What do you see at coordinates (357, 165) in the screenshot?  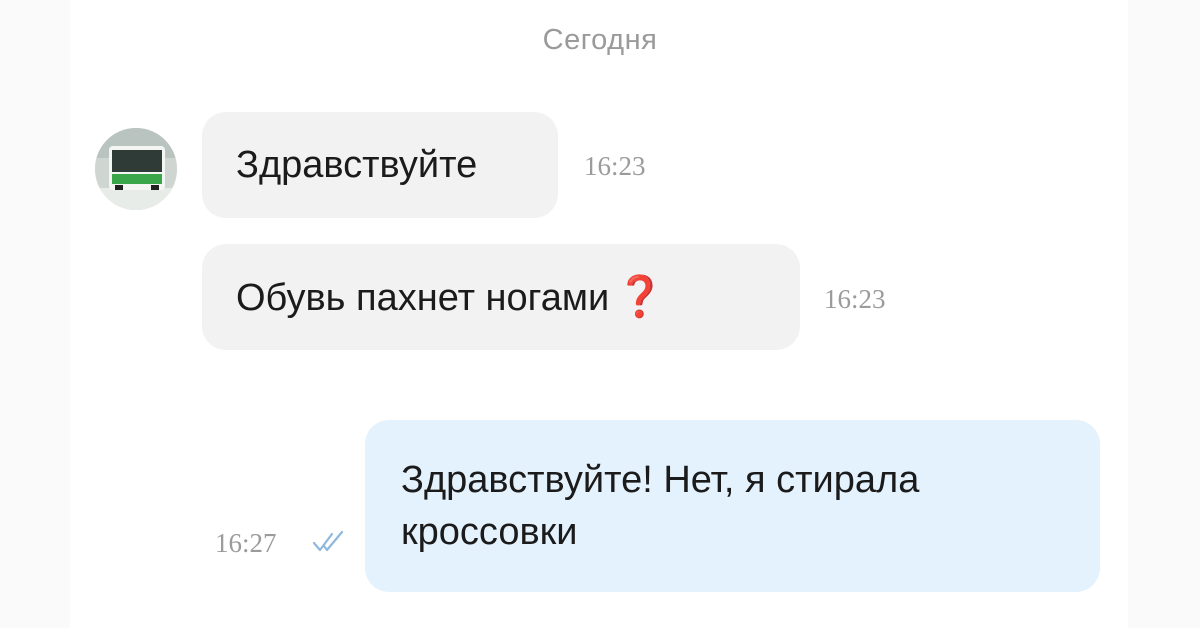 I see `message-text: Здравствуйте` at bounding box center [357, 165].